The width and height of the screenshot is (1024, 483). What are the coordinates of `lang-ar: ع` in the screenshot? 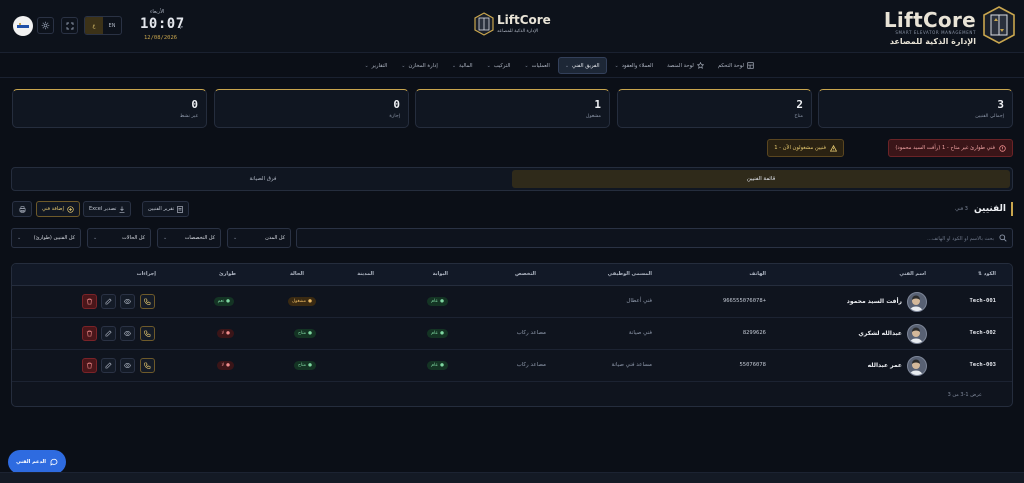 It's located at (94, 25).